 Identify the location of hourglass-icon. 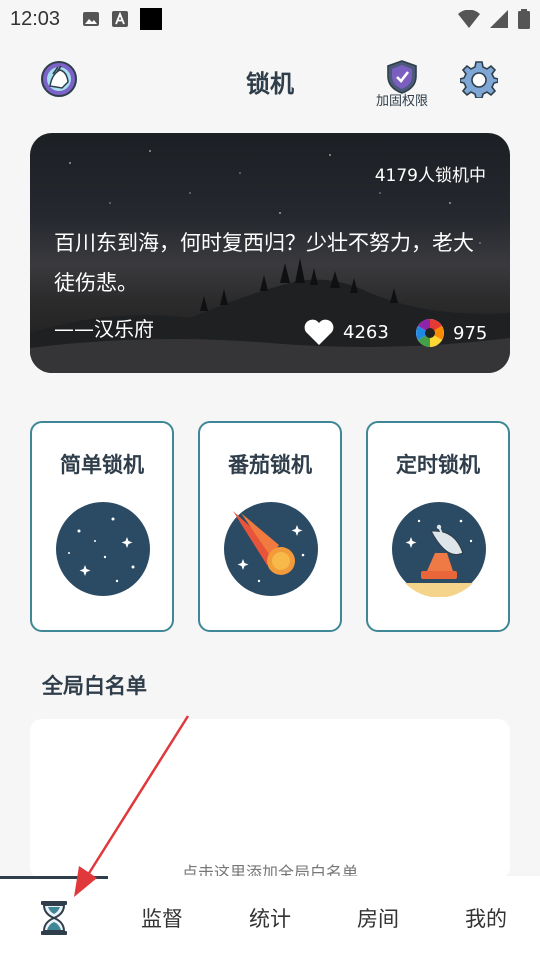
(54, 918).